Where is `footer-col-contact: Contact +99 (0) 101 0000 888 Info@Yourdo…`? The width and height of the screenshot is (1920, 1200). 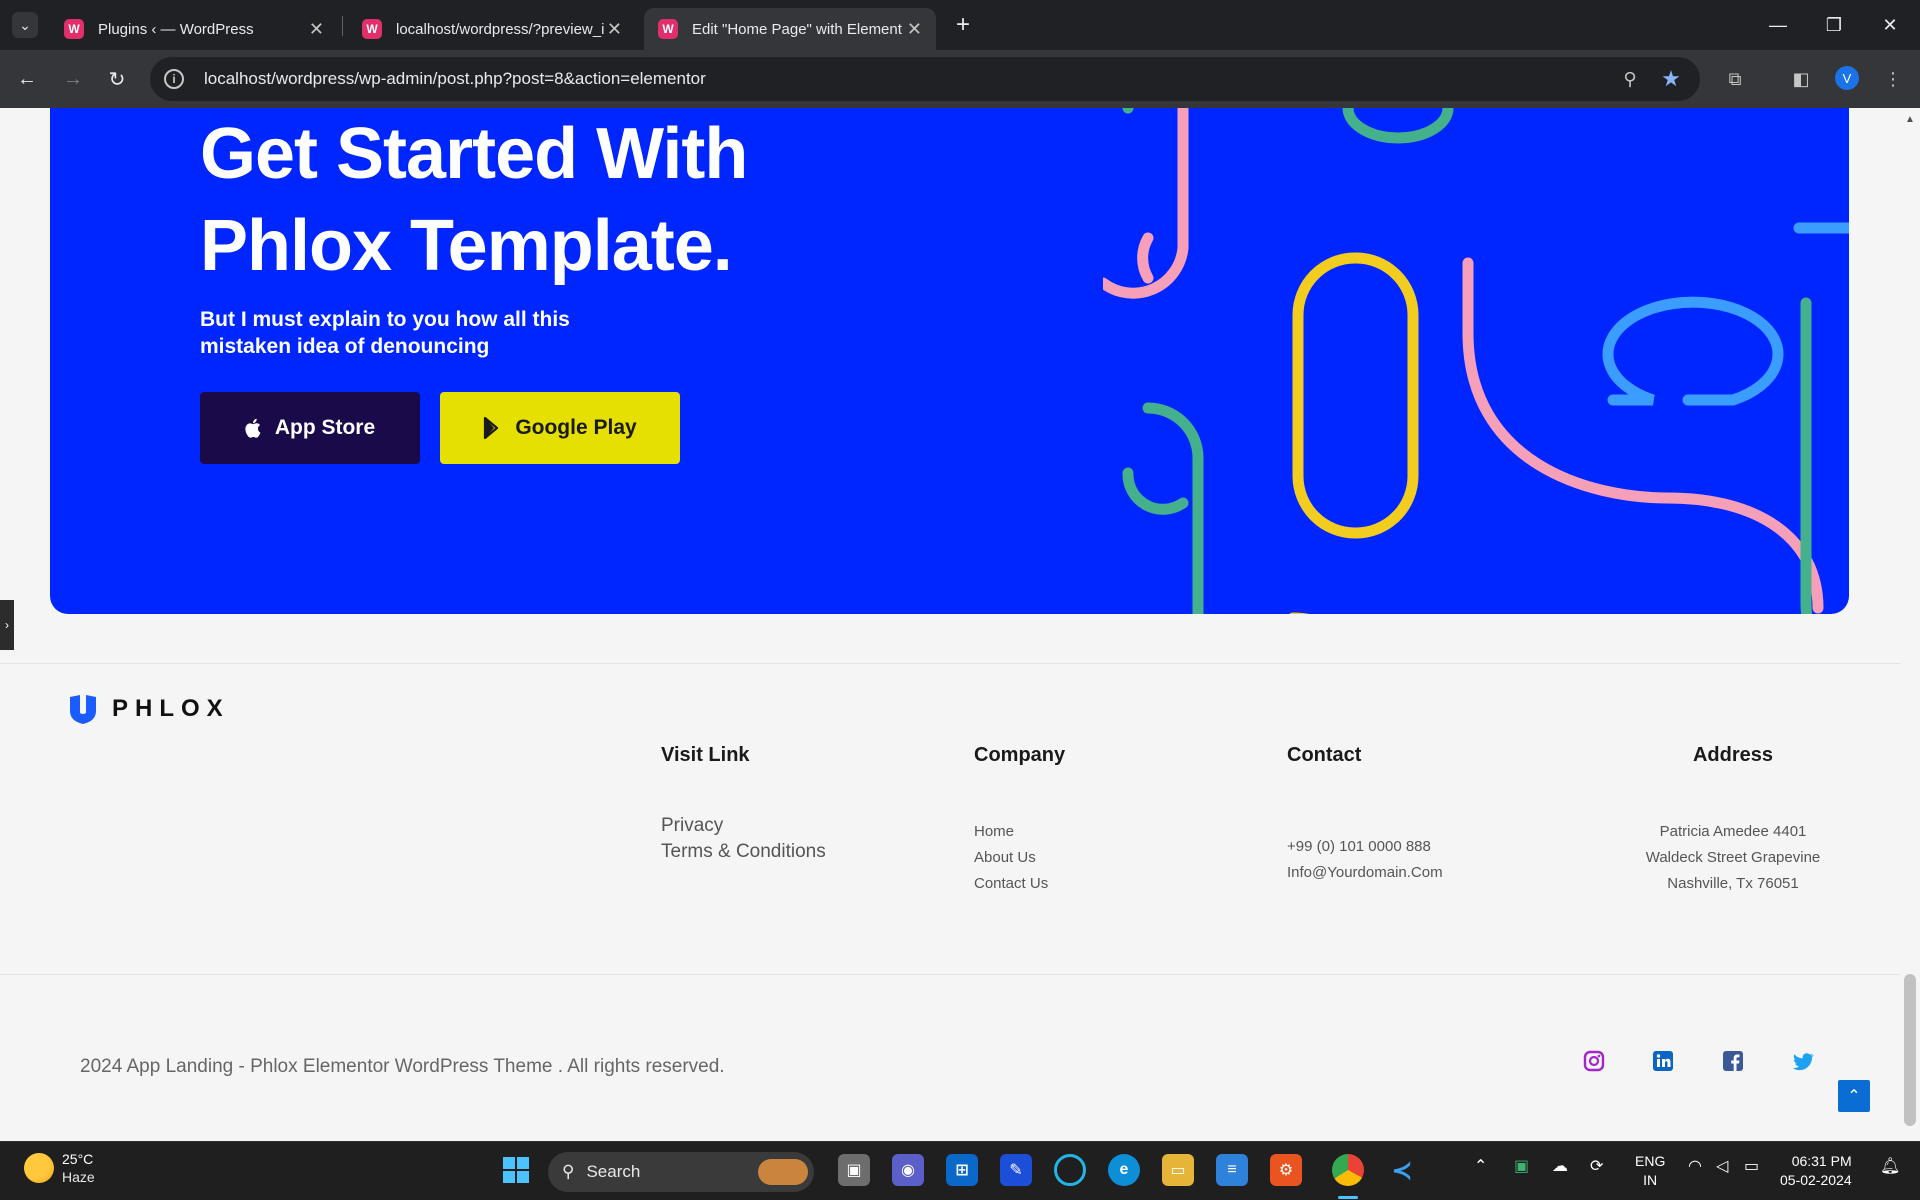
footer-col-contact: Contact +99 (0) 101 0000 888 Info@Yourdo… is located at coordinates (1365, 815).